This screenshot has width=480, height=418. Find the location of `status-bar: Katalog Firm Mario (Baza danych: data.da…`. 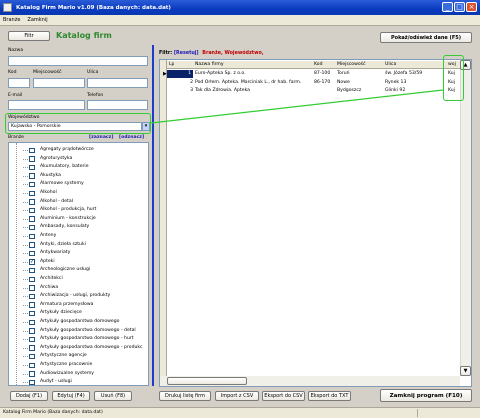

status-bar: Katalog Firm Mario (Baza danych: data.da… is located at coordinates (240, 412).